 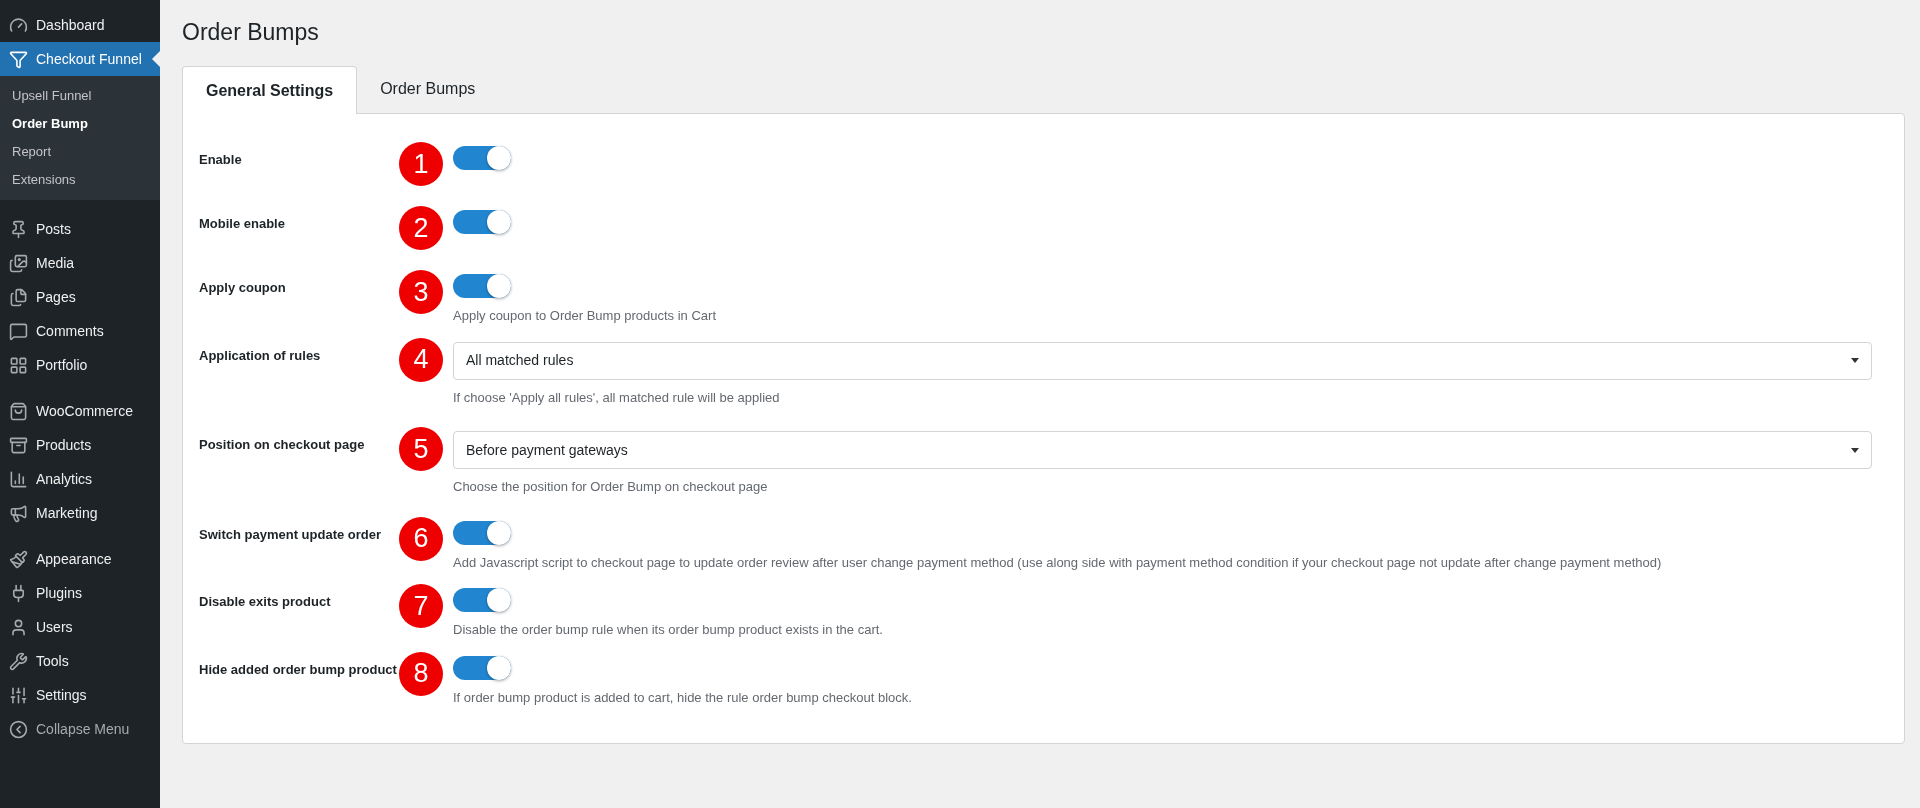 I want to click on tab: General Settings, so click(x=270, y=90).